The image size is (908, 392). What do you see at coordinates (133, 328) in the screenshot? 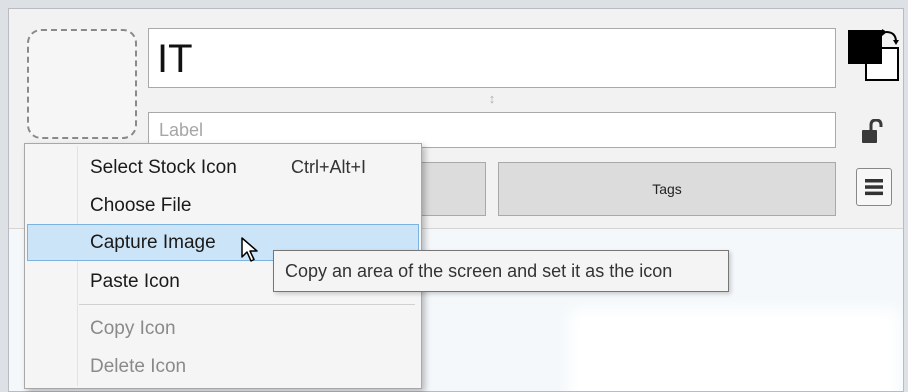
I see `menu-item-label: Copy Icon` at bounding box center [133, 328].